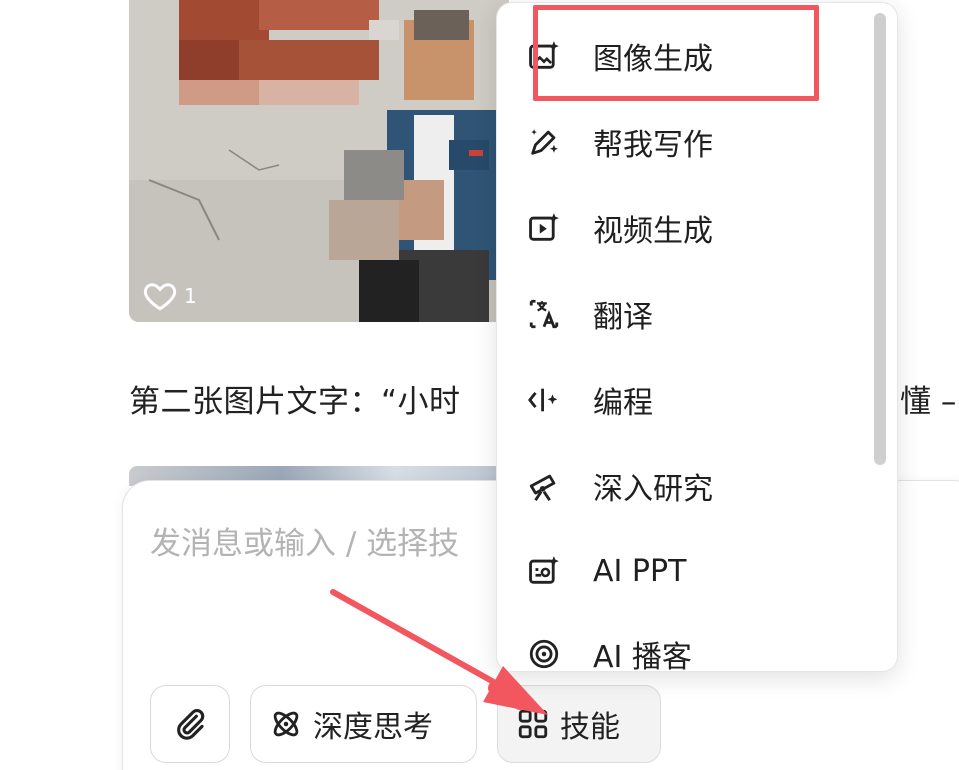  What do you see at coordinates (544, 570) in the screenshot?
I see `ppt-icon` at bounding box center [544, 570].